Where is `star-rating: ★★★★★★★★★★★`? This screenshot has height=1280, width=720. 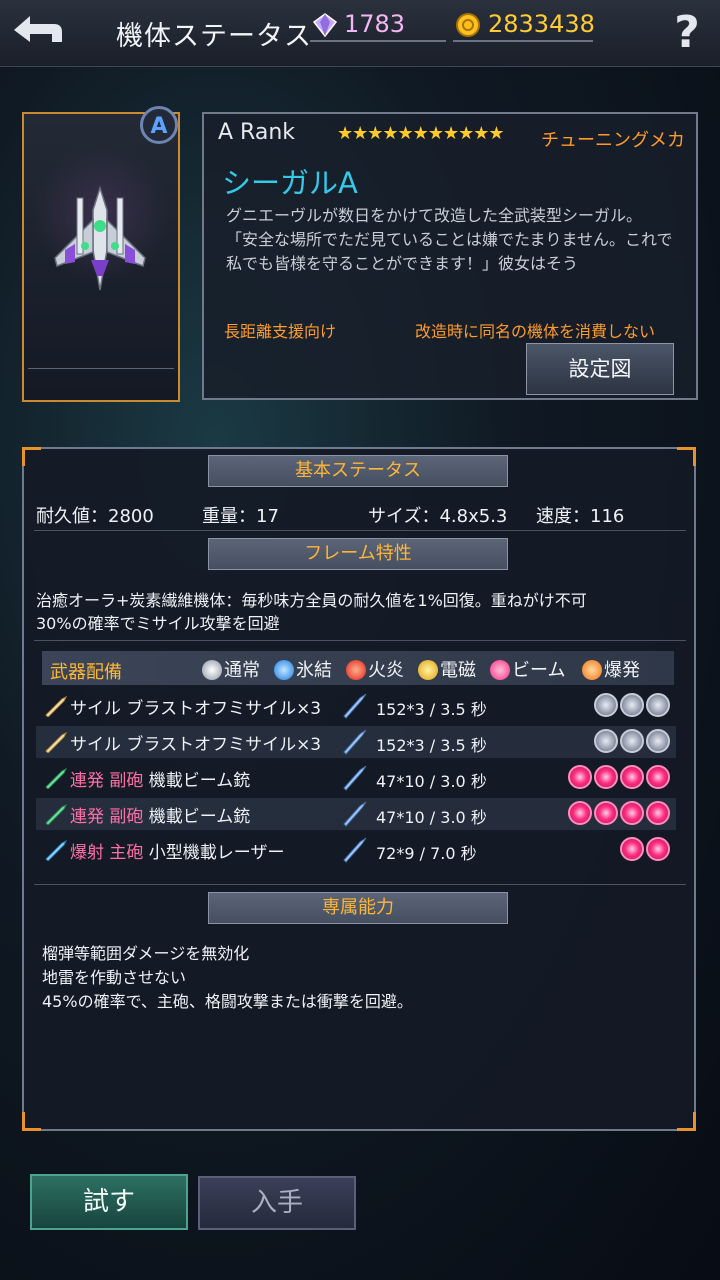 star-rating: ★★★★★★★★★★★ is located at coordinates (421, 133).